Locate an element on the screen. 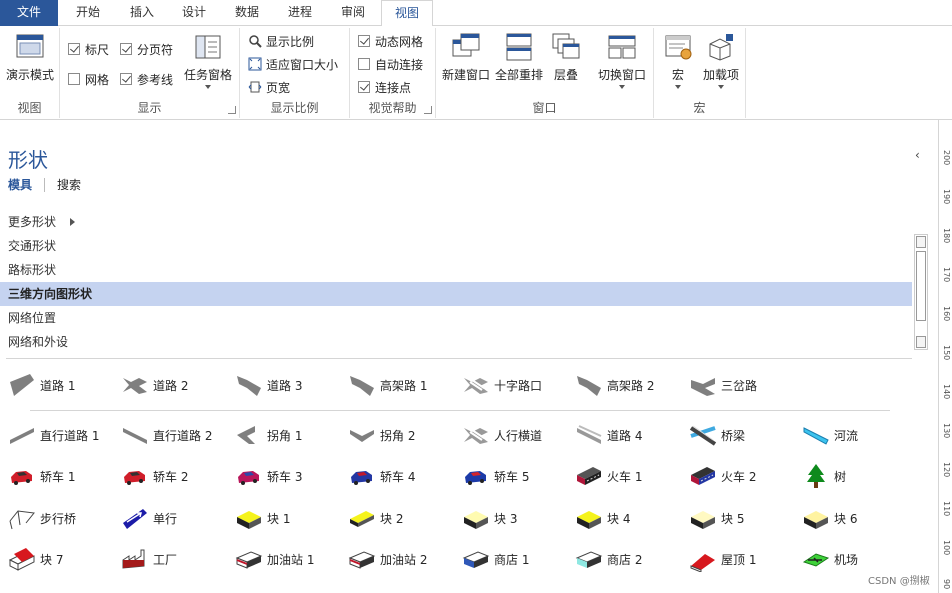  grid-checkbox: 网格 is located at coordinates (88, 79).